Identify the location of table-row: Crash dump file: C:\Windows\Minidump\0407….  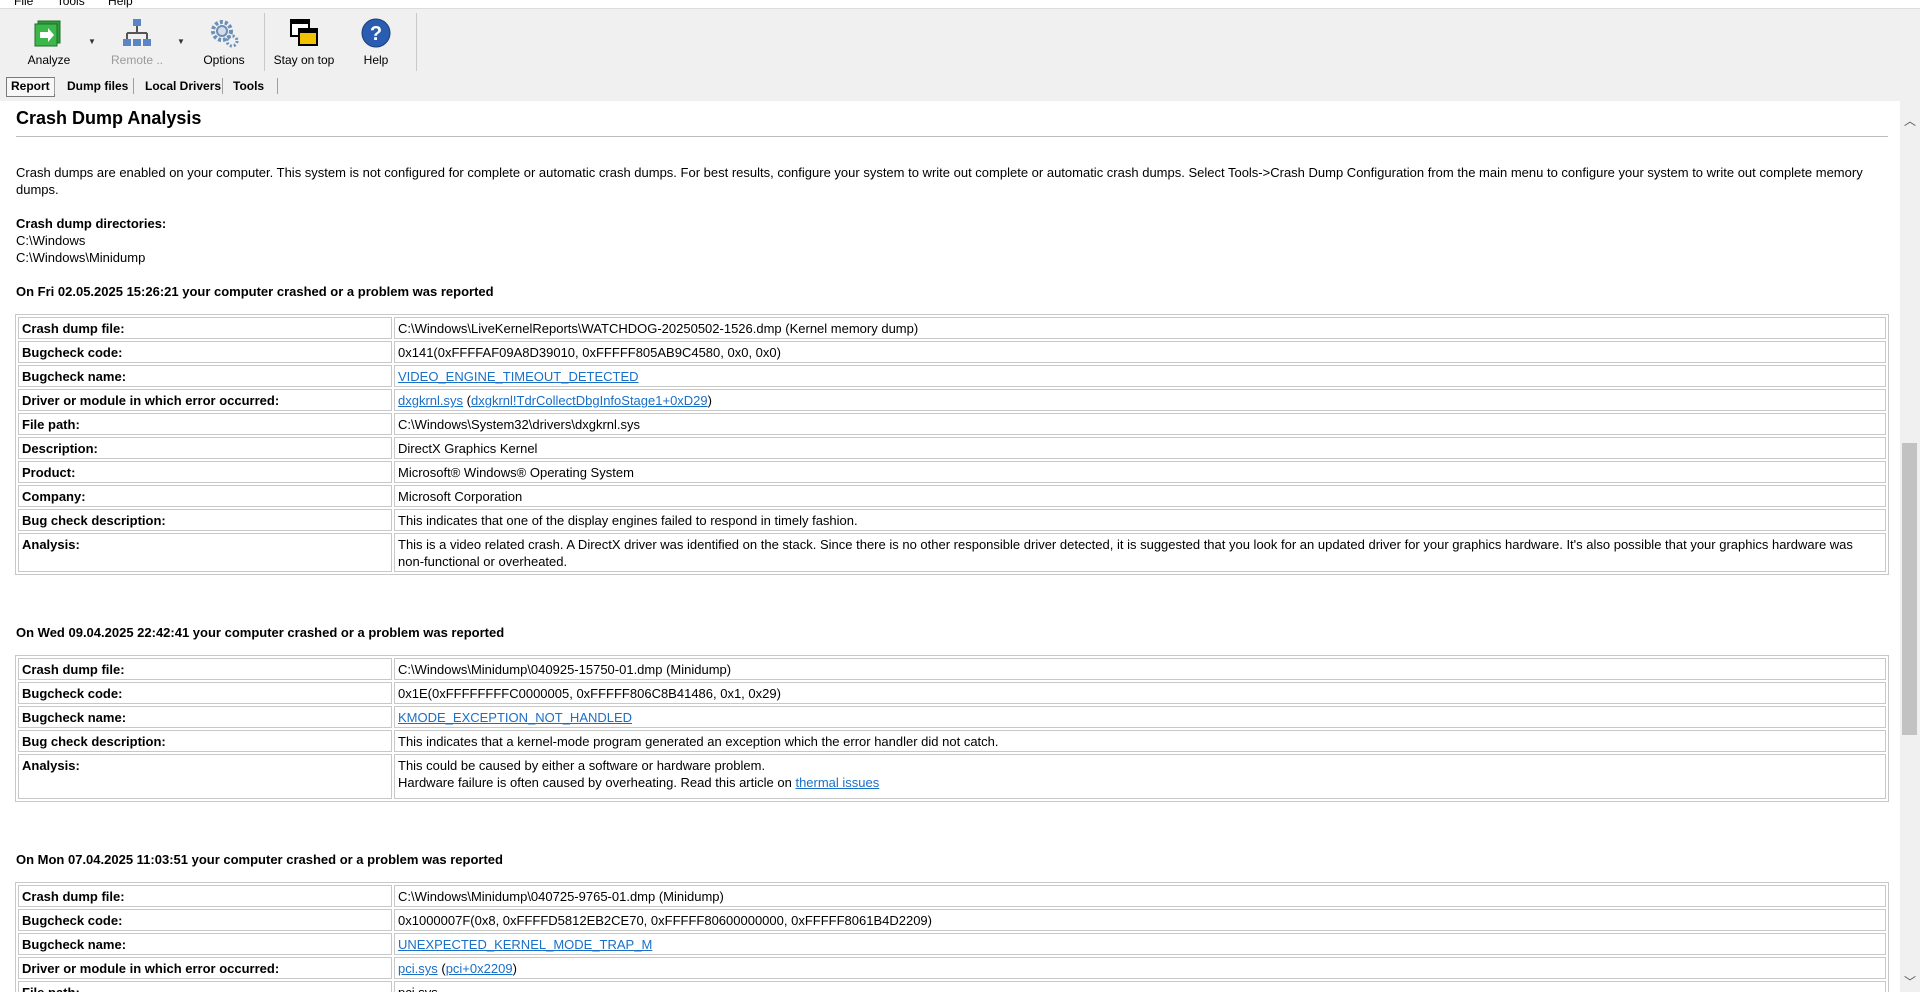
(952, 896).